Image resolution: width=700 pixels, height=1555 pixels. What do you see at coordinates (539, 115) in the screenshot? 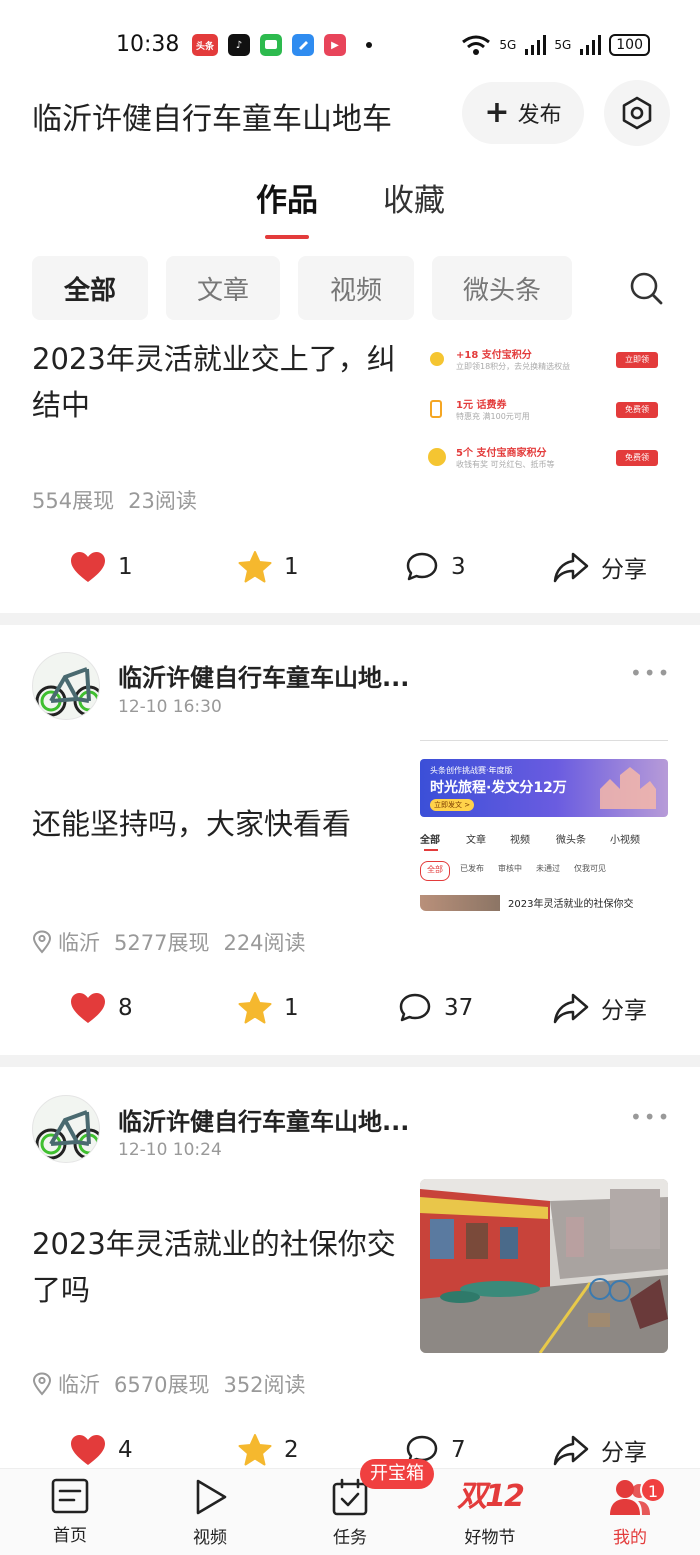
I see `publish-label: 发布` at bounding box center [539, 115].